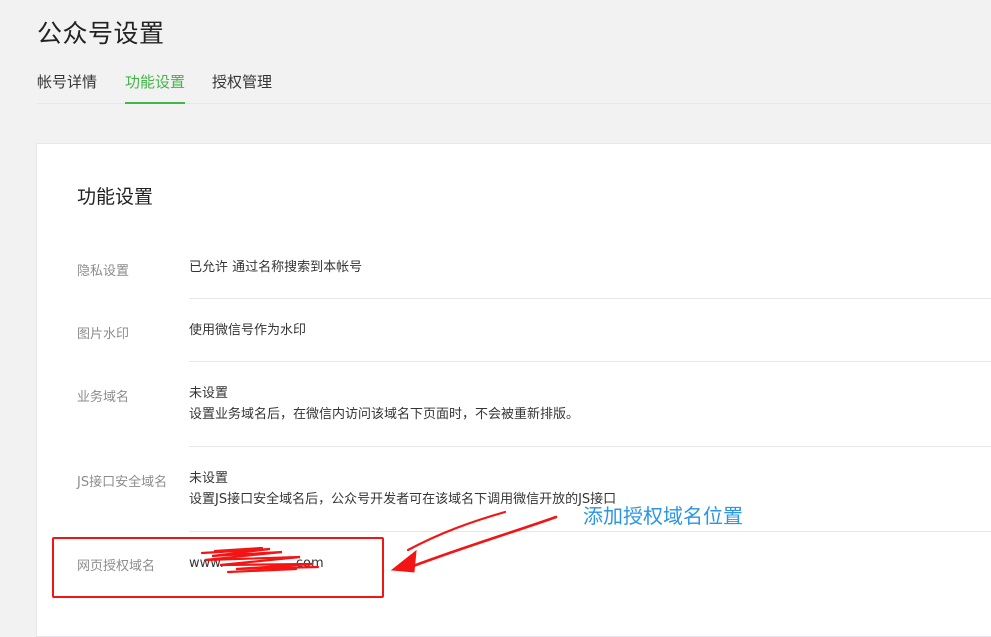 The width and height of the screenshot is (991, 637). Describe the element at coordinates (260, 560) in the screenshot. I see `redaction-scribble` at that location.